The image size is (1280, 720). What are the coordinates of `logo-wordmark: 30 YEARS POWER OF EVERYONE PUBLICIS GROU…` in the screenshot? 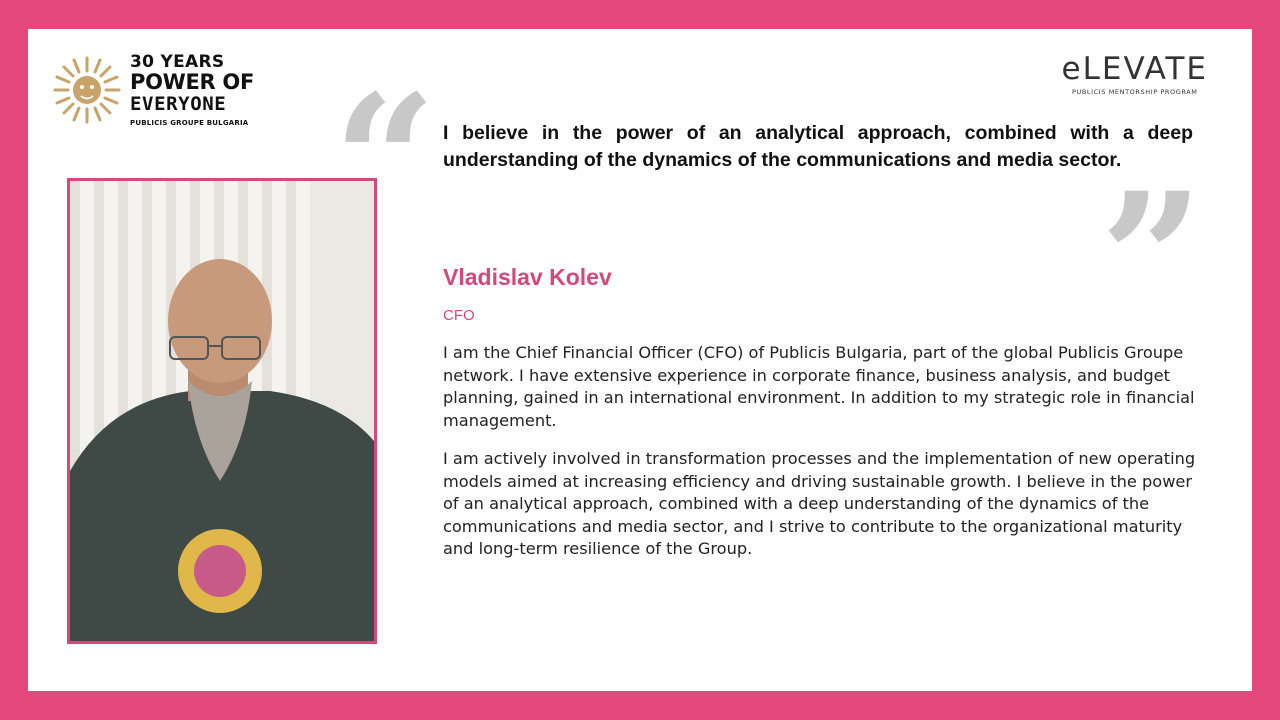 It's located at (192, 91).